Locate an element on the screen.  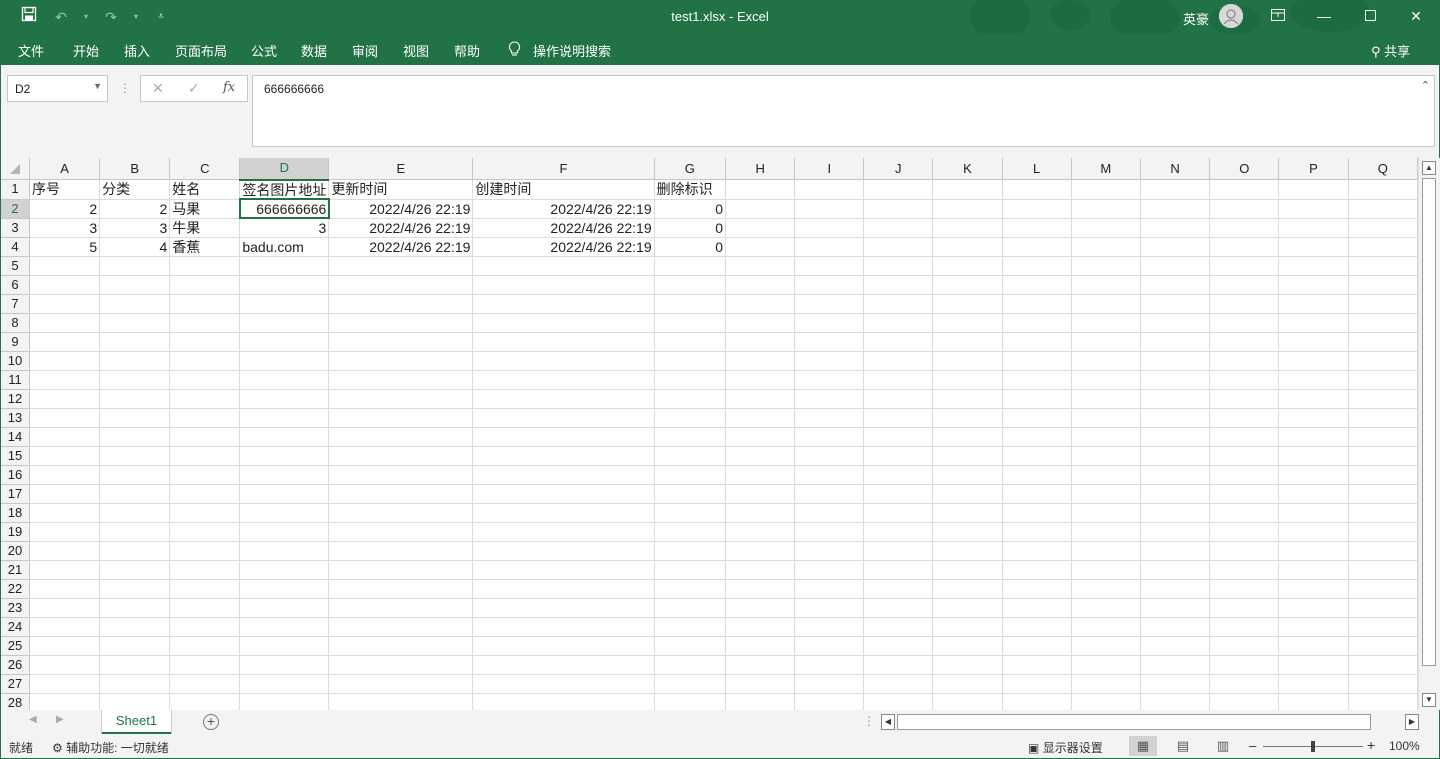
cell-g26 is located at coordinates (690, 665).